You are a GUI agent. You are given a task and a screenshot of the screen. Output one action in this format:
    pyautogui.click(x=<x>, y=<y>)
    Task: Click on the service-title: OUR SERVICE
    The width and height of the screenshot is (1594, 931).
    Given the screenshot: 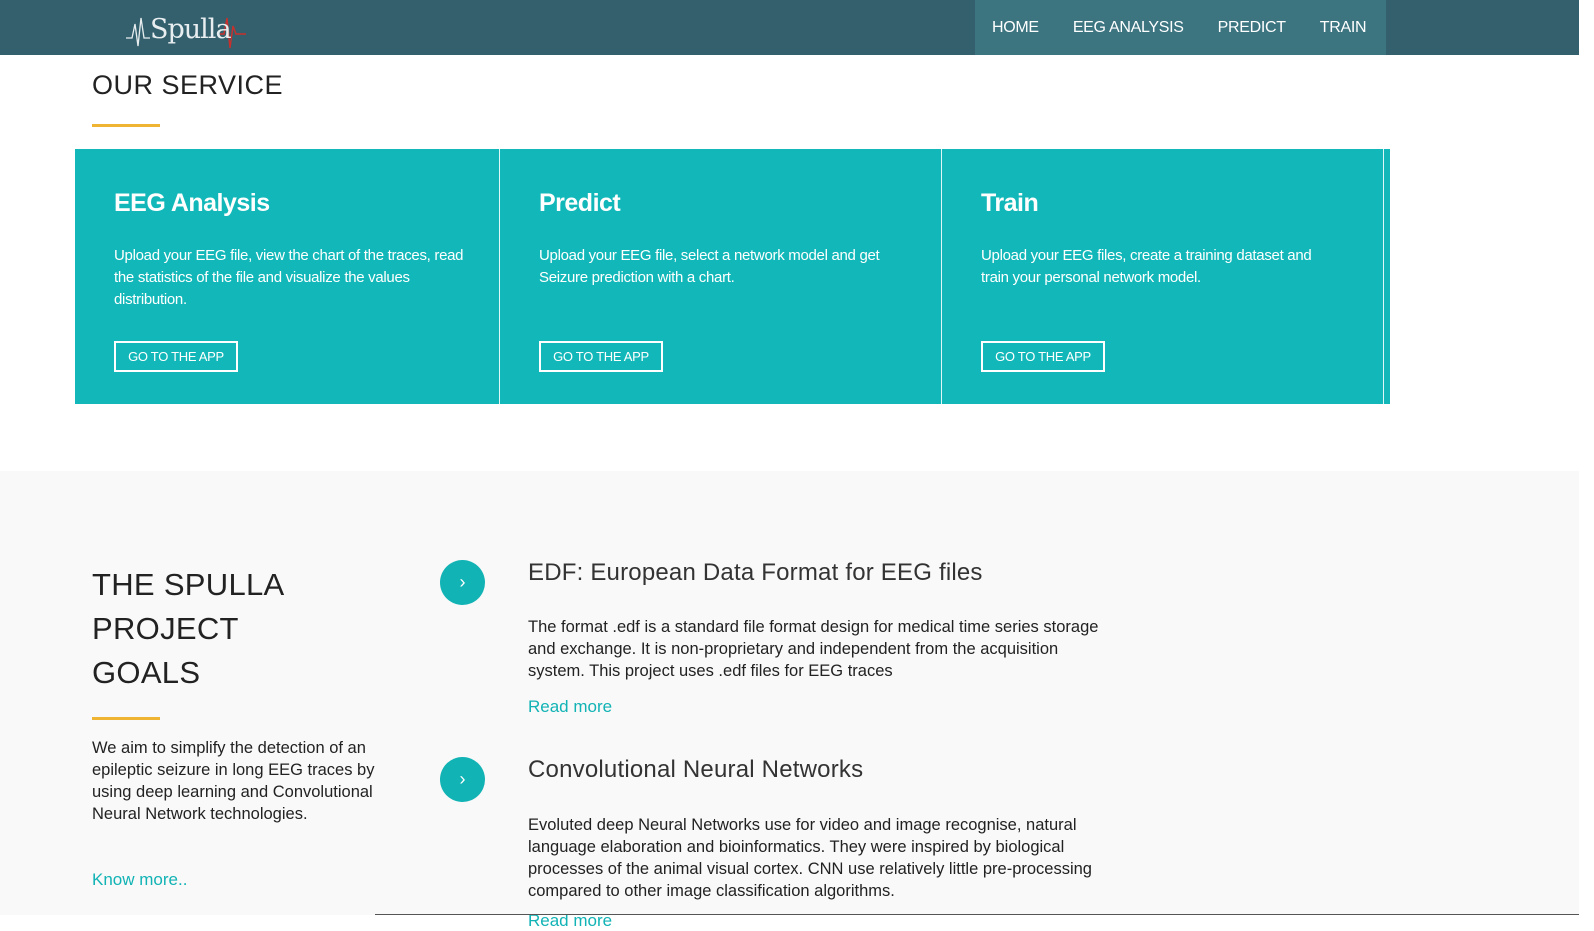 What is the action you would take?
    pyautogui.click(x=188, y=85)
    